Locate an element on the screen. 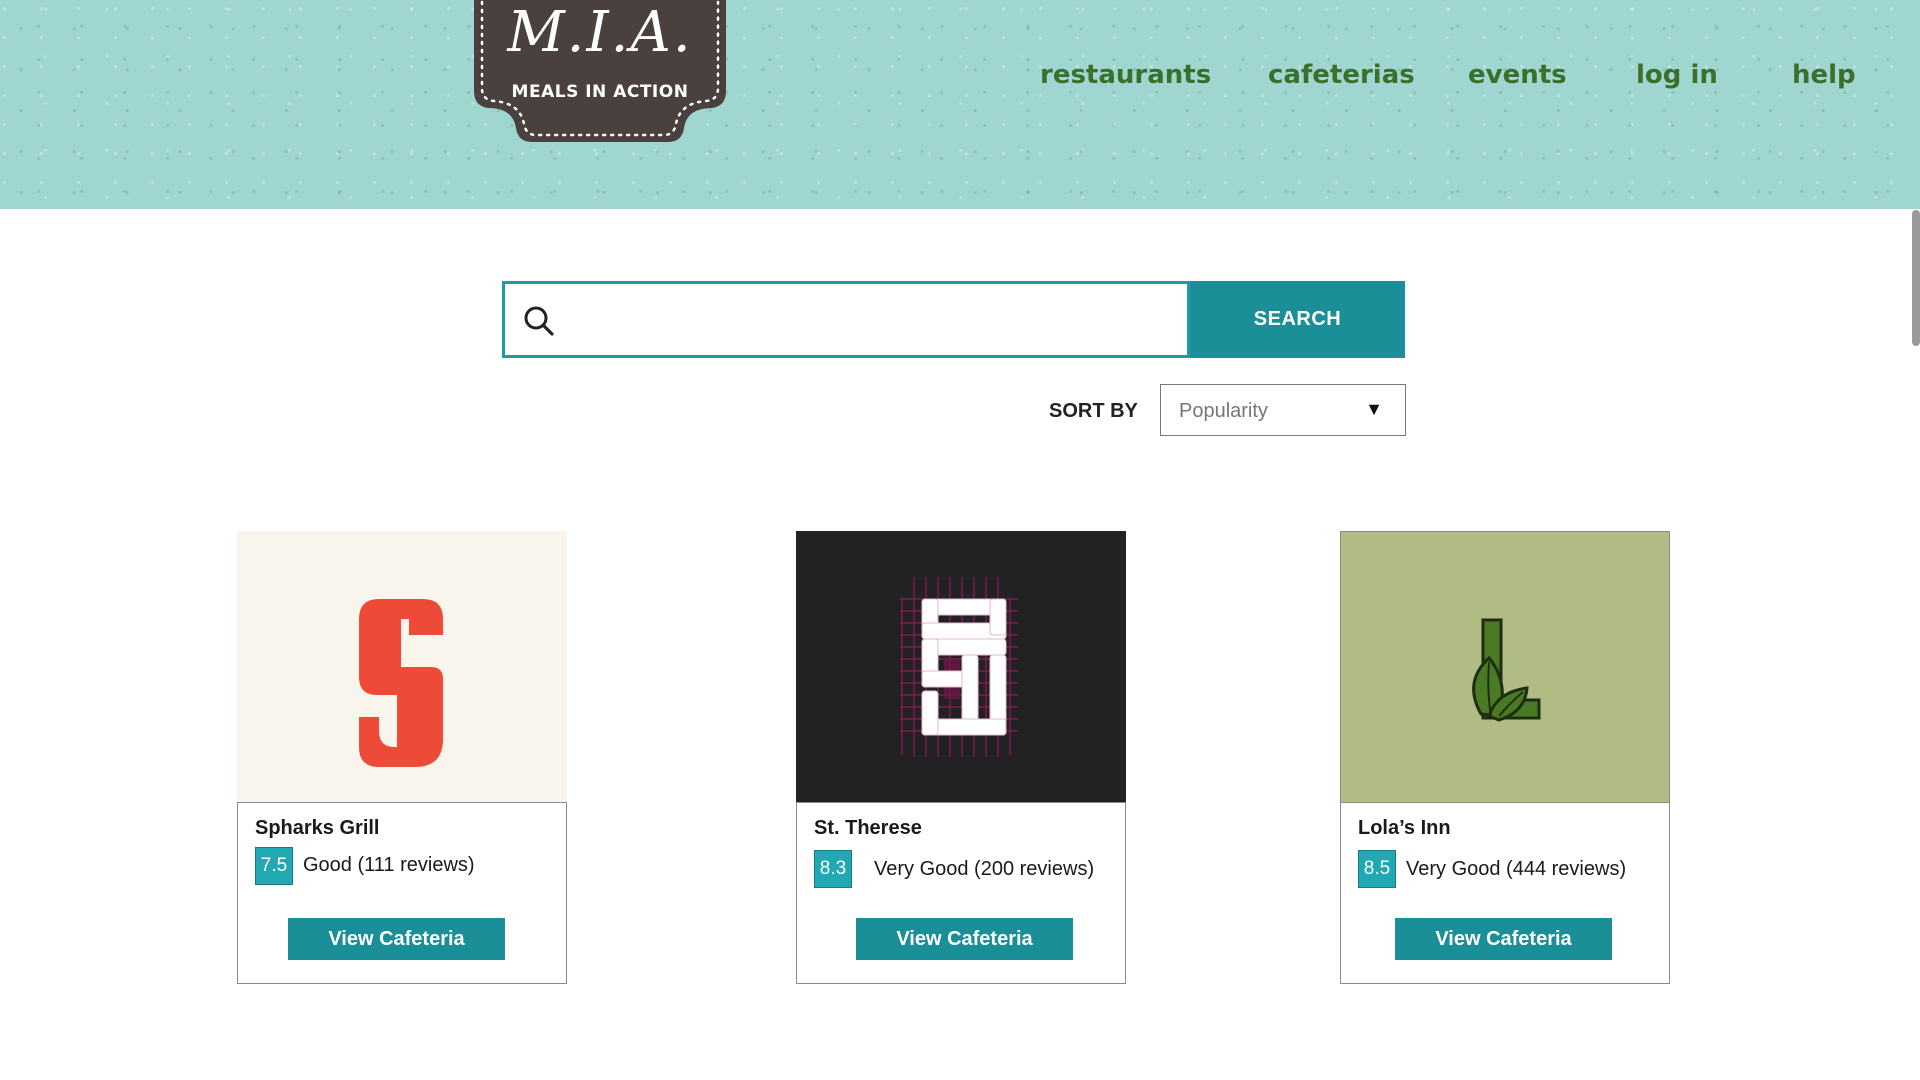 The image size is (1920, 1080). search-box is located at coordinates (846, 319).